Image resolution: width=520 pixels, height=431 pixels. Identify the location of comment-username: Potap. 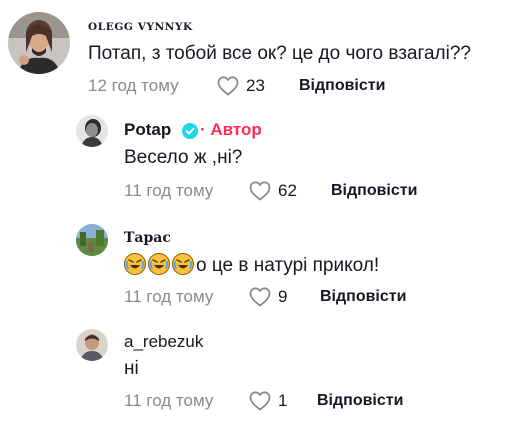
(147, 130).